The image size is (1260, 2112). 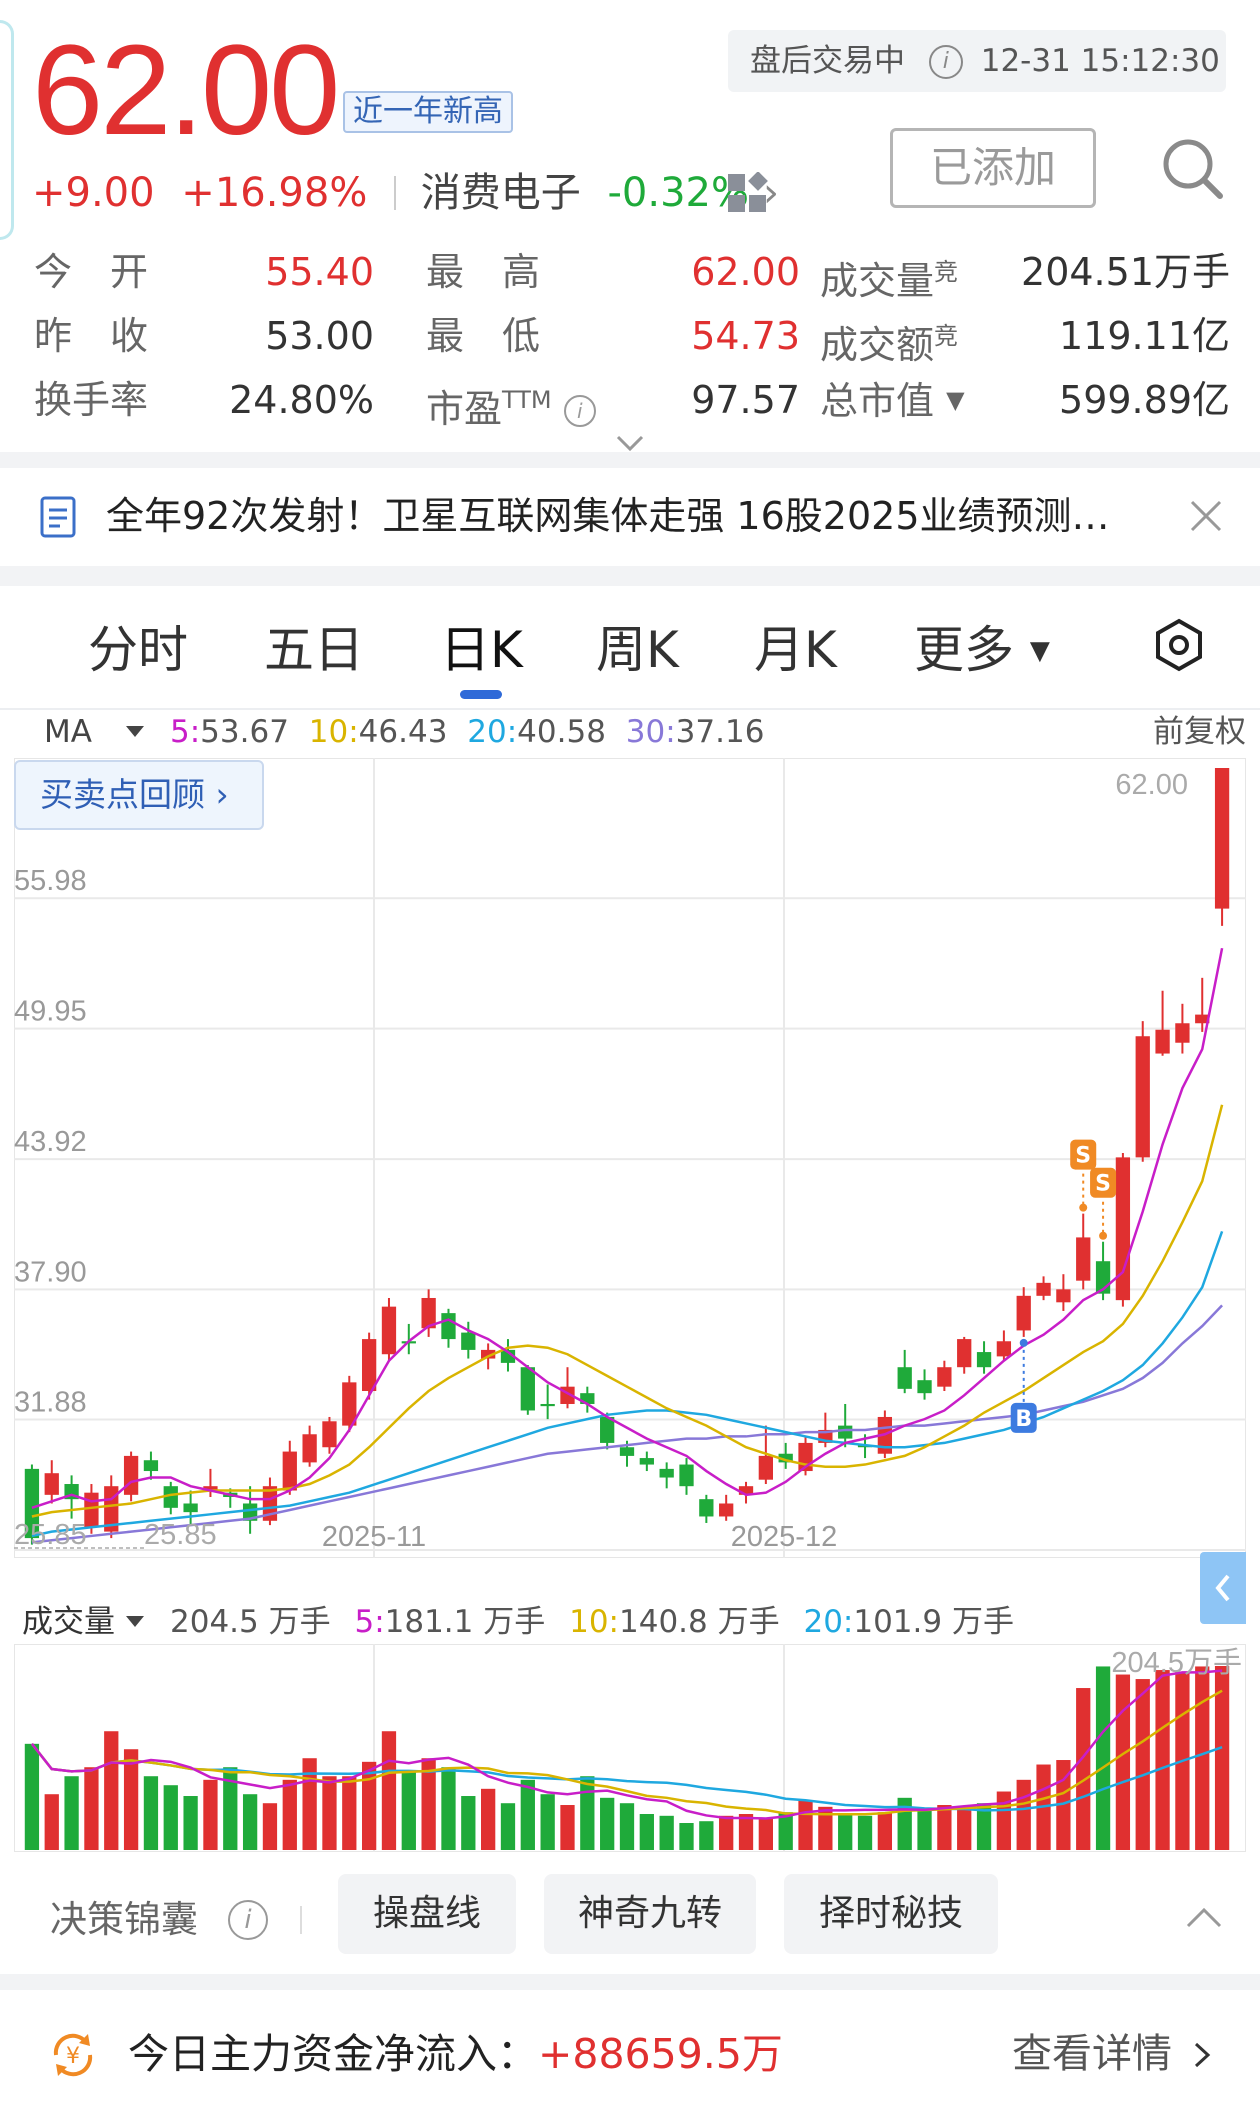 I want to click on fund-flow-label: 今日主力资金净流入：+88659.5万, so click(x=455, y=2054).